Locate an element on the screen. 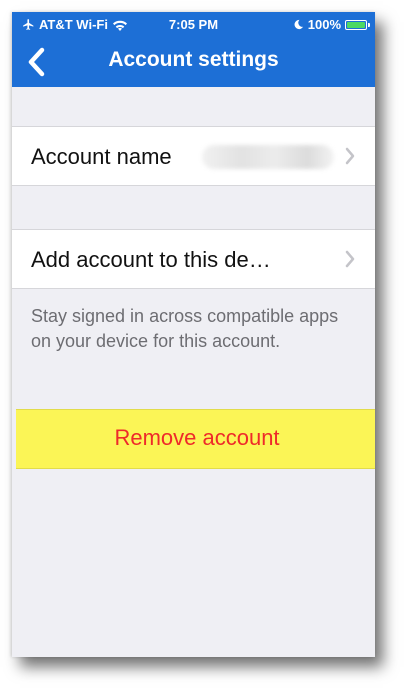 This screenshot has height=692, width=410. remove-account-button: Remove account is located at coordinates (195, 439).